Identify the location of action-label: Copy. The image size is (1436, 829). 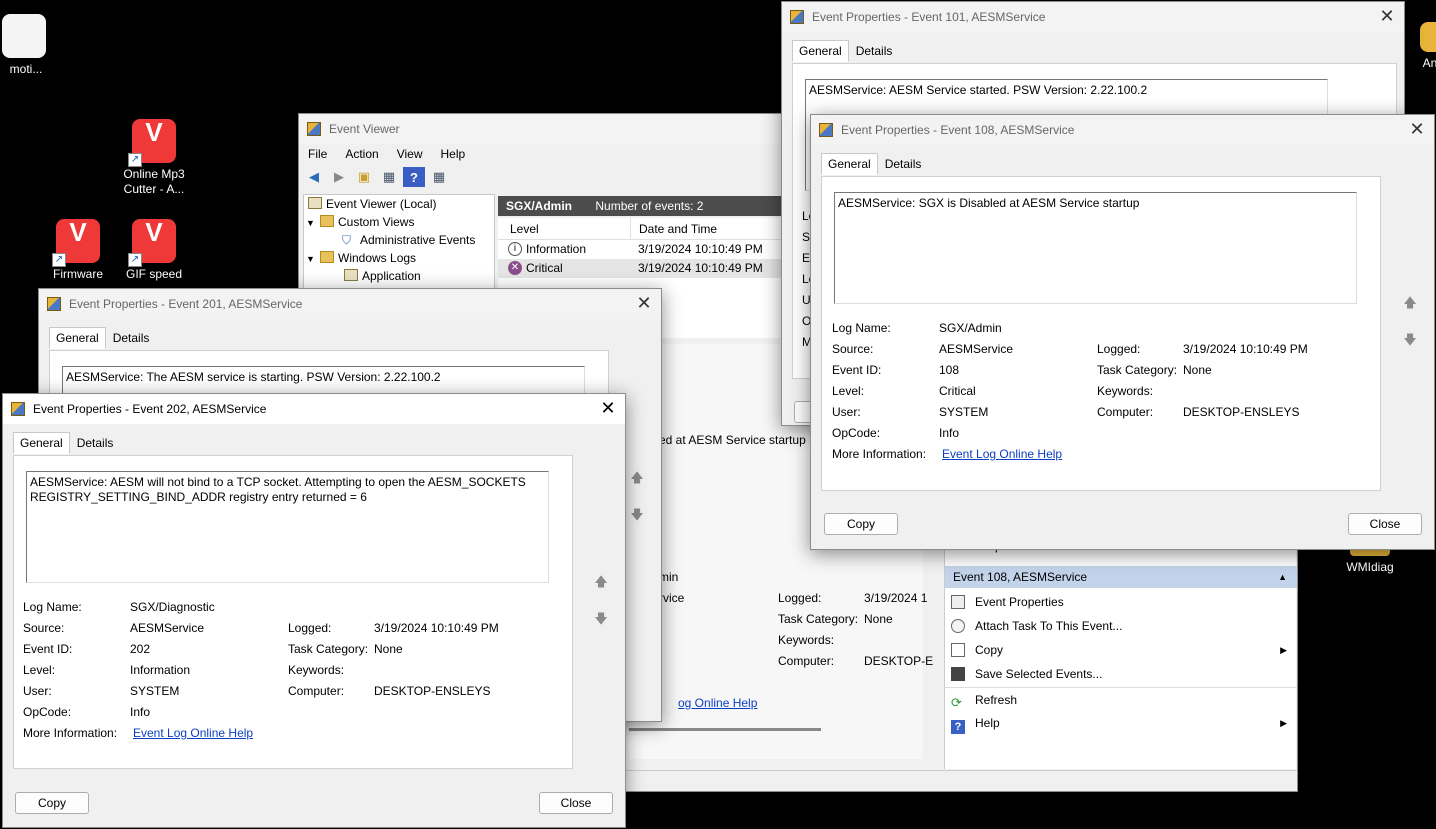
(989, 650).